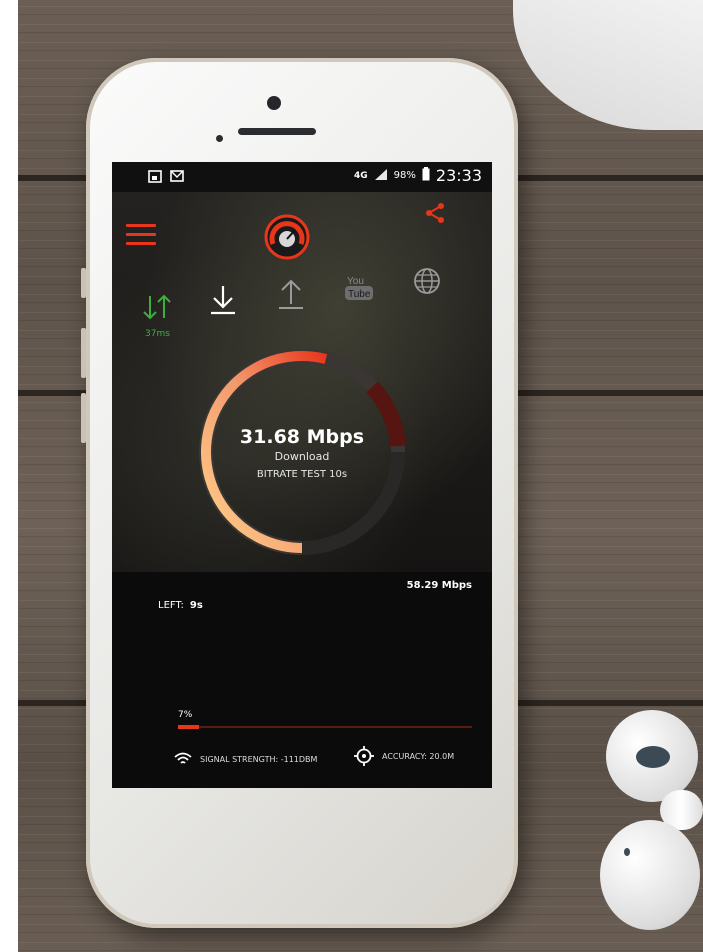  I want to click on earpiece-speaker, so click(277, 131).